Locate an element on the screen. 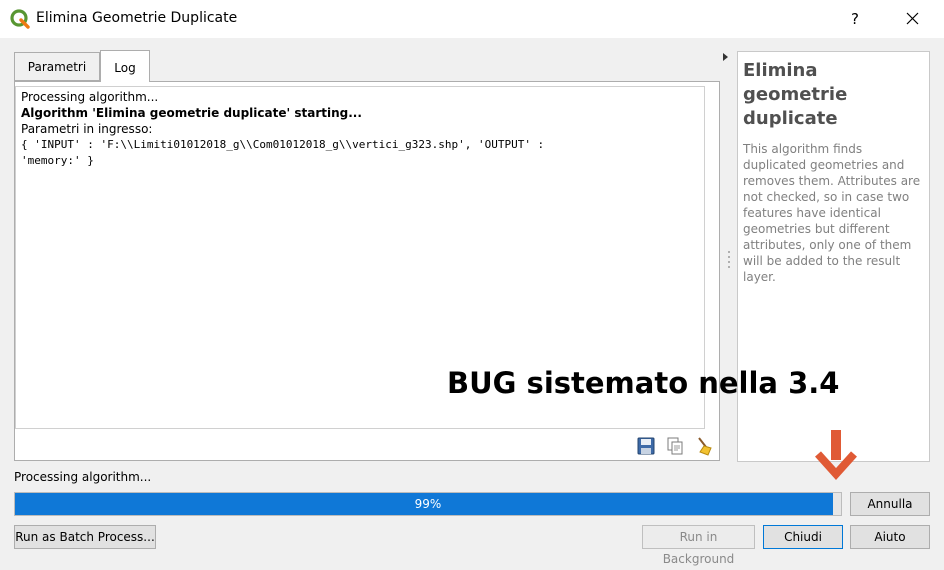  window-title: Elimina Geometrie Duplicate is located at coordinates (137, 18).